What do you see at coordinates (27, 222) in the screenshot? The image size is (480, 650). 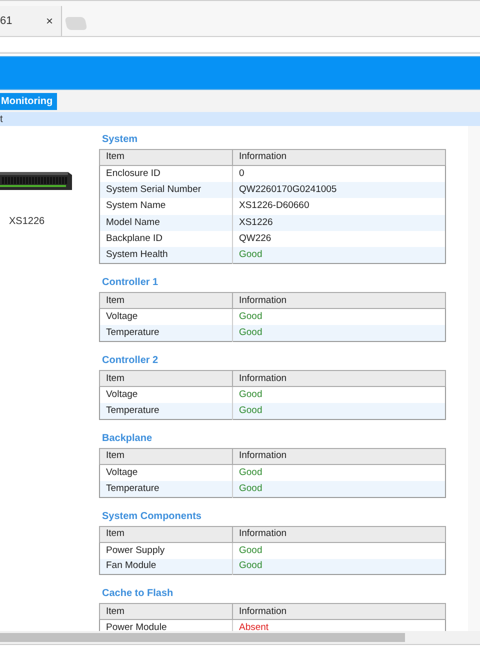 I see `device-model: XS1226` at bounding box center [27, 222].